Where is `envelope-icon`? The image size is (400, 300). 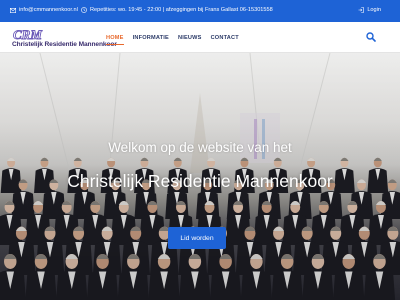
envelope-icon is located at coordinates (13, 10).